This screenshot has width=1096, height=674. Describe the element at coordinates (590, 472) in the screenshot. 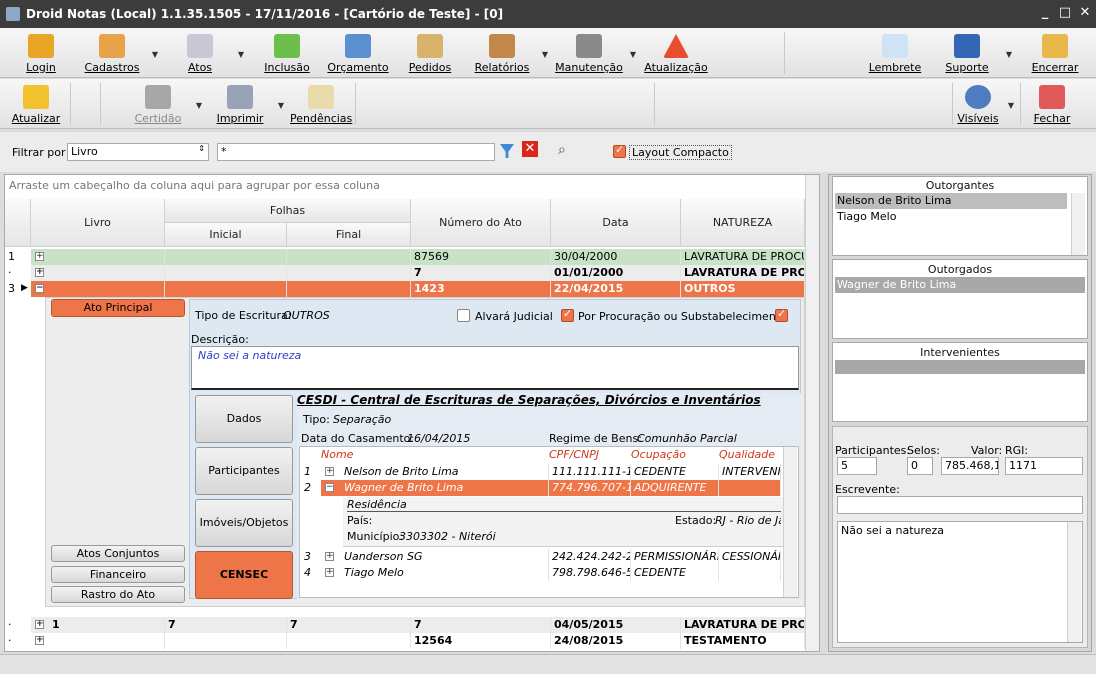

I see `participant-cpf: 111.111.111-11` at that location.